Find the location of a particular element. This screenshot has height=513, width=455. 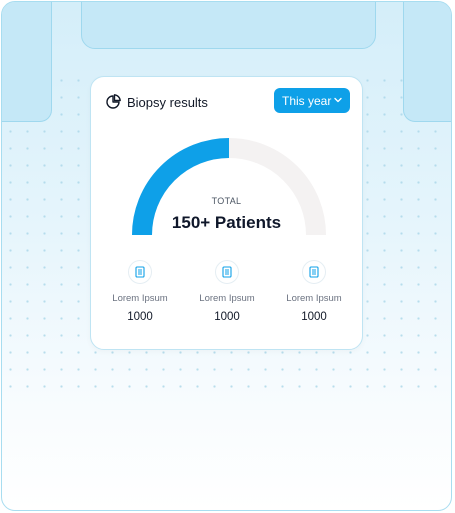

total-value: 150+ Patients is located at coordinates (226, 222).